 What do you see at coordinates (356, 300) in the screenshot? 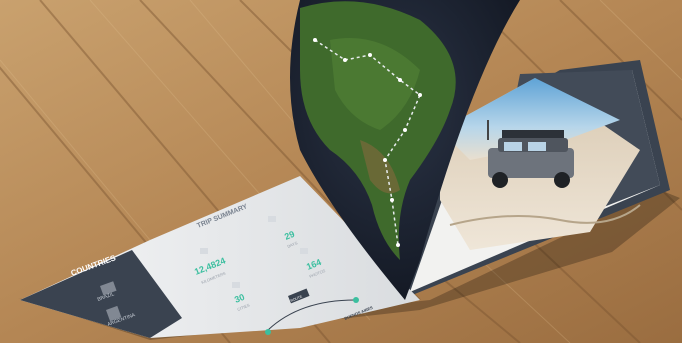
I see `route-end-dot` at bounding box center [356, 300].